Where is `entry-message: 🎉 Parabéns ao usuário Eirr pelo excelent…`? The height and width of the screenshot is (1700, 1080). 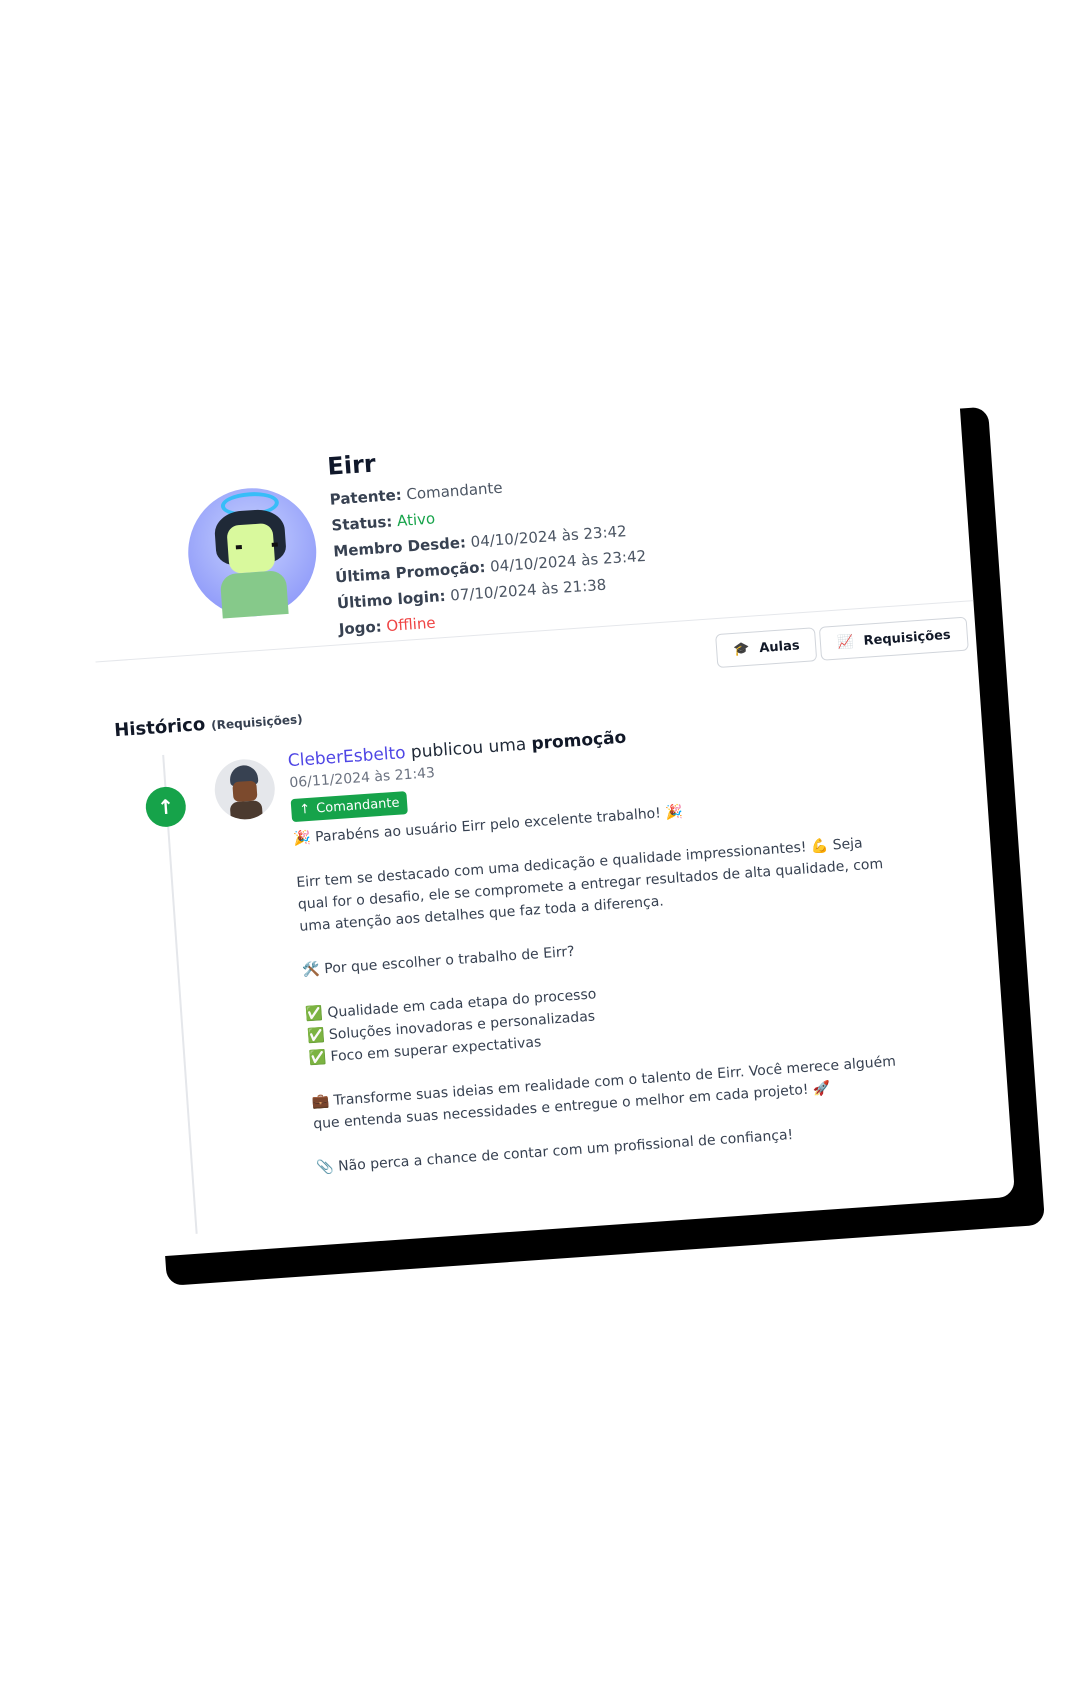
entry-message: 🎉 Parabéns ao usuário Eirr pelo excelent… is located at coordinates (596, 990).